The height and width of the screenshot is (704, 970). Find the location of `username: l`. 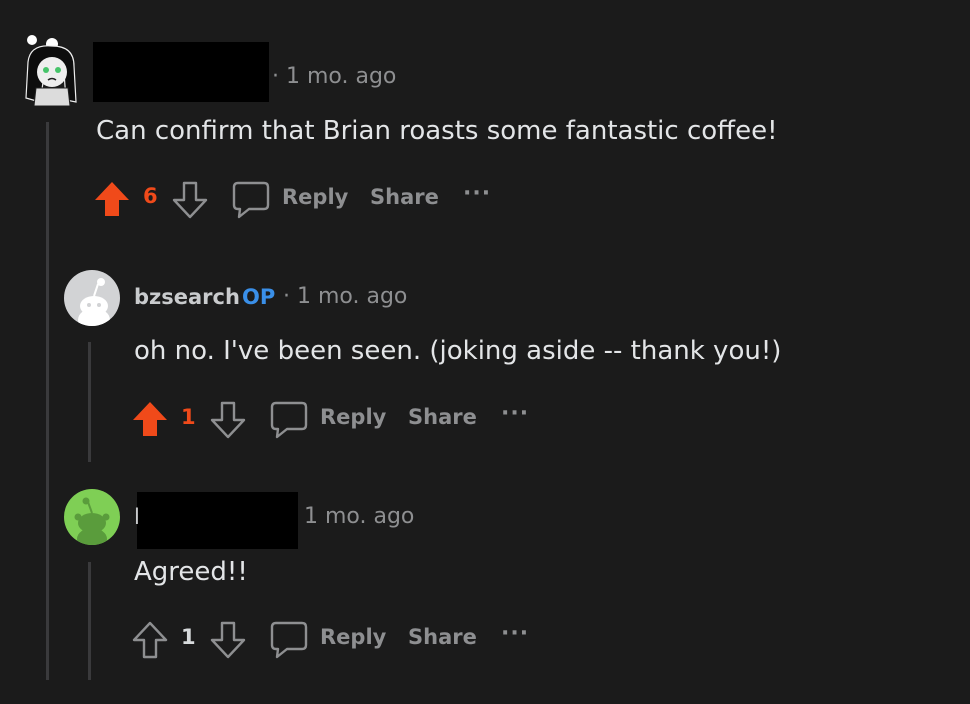

username: l is located at coordinates (137, 517).